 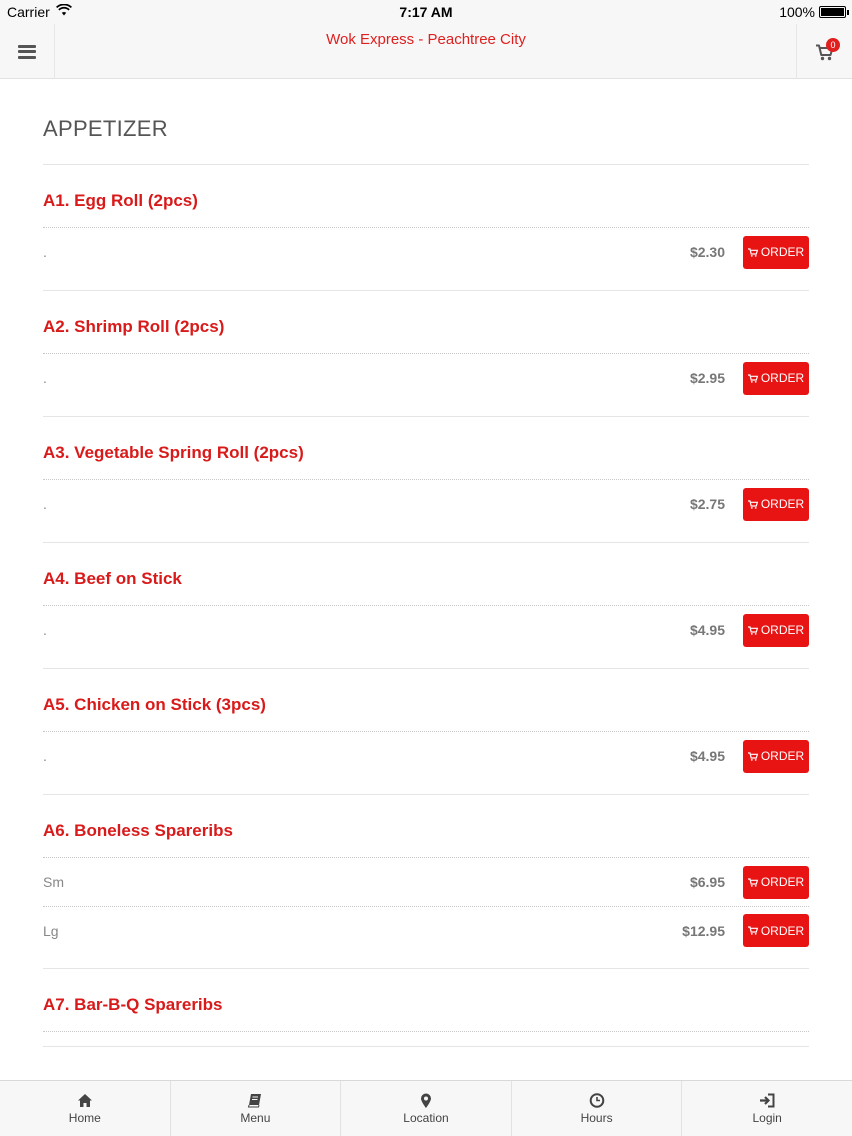 What do you see at coordinates (426, 322) in the screenshot?
I see `menu-item-title: A2. Shrimp Roll (2pcs)` at bounding box center [426, 322].